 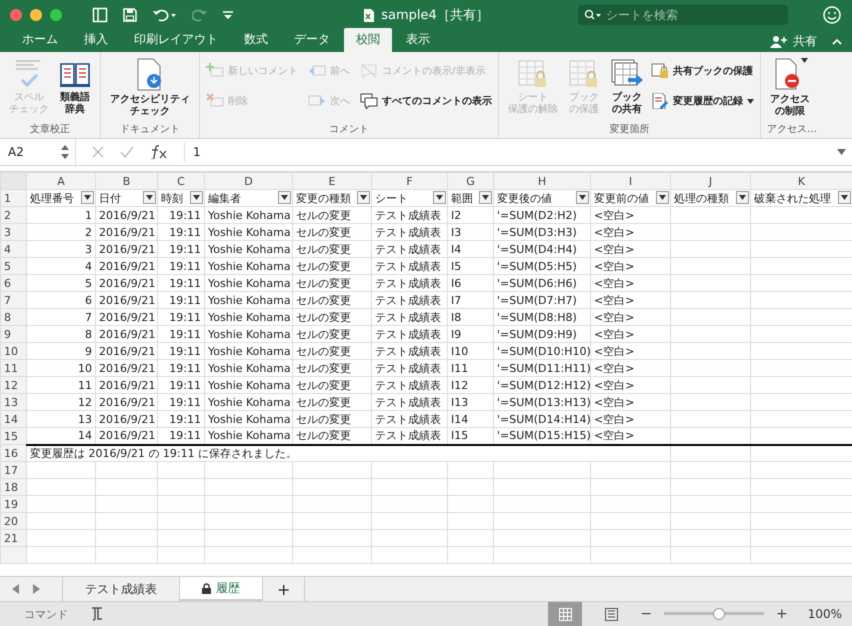 I want to click on ribbon-button: 共有ブックの保護, so click(x=702, y=71).